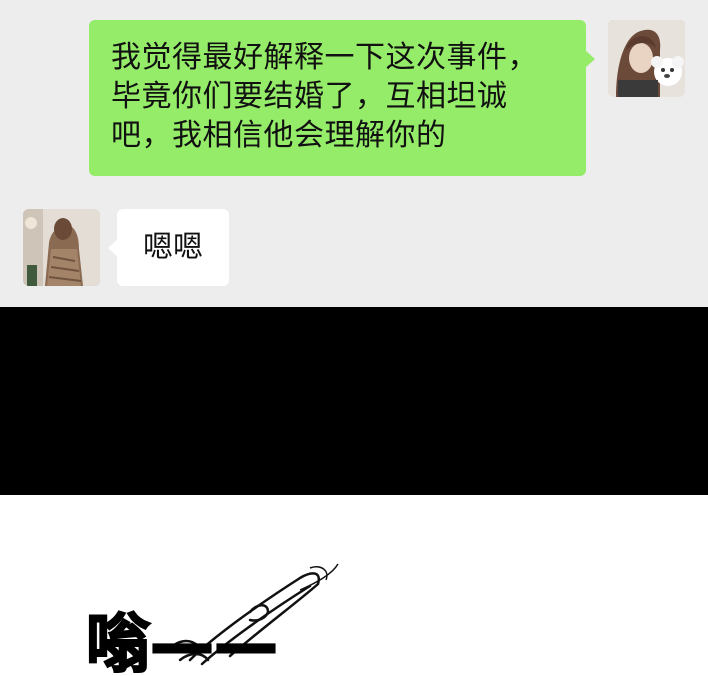 This screenshot has width=708, height=676. I want to click on sender-avatar, so click(646, 58).